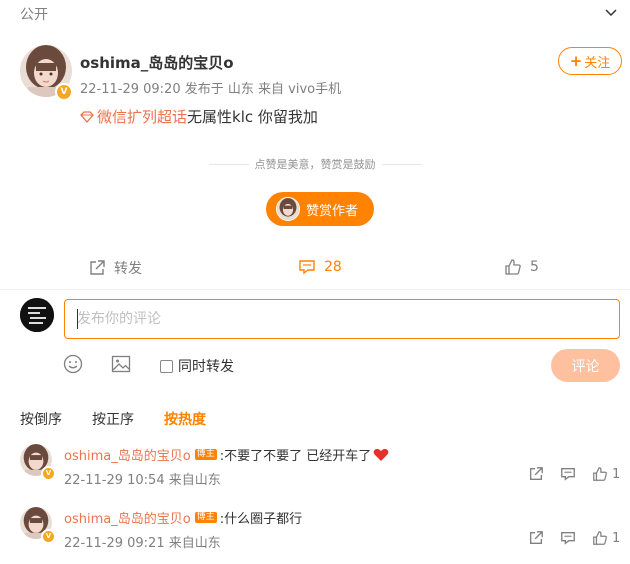 The width and height of the screenshot is (630, 564). I want to click on sort-tab-reverse: 按倒序, so click(41, 419).